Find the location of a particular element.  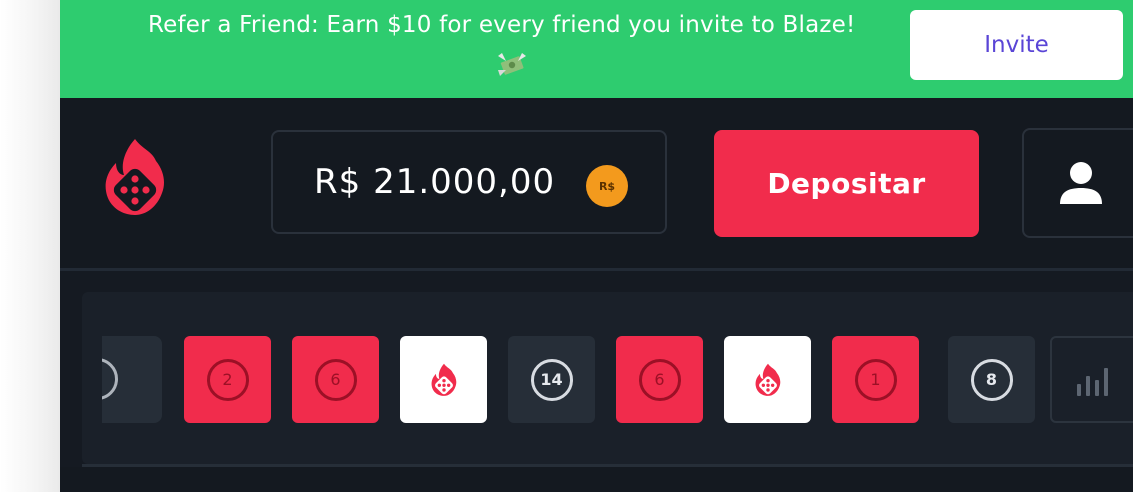

tile-number: 14 is located at coordinates (551, 379).